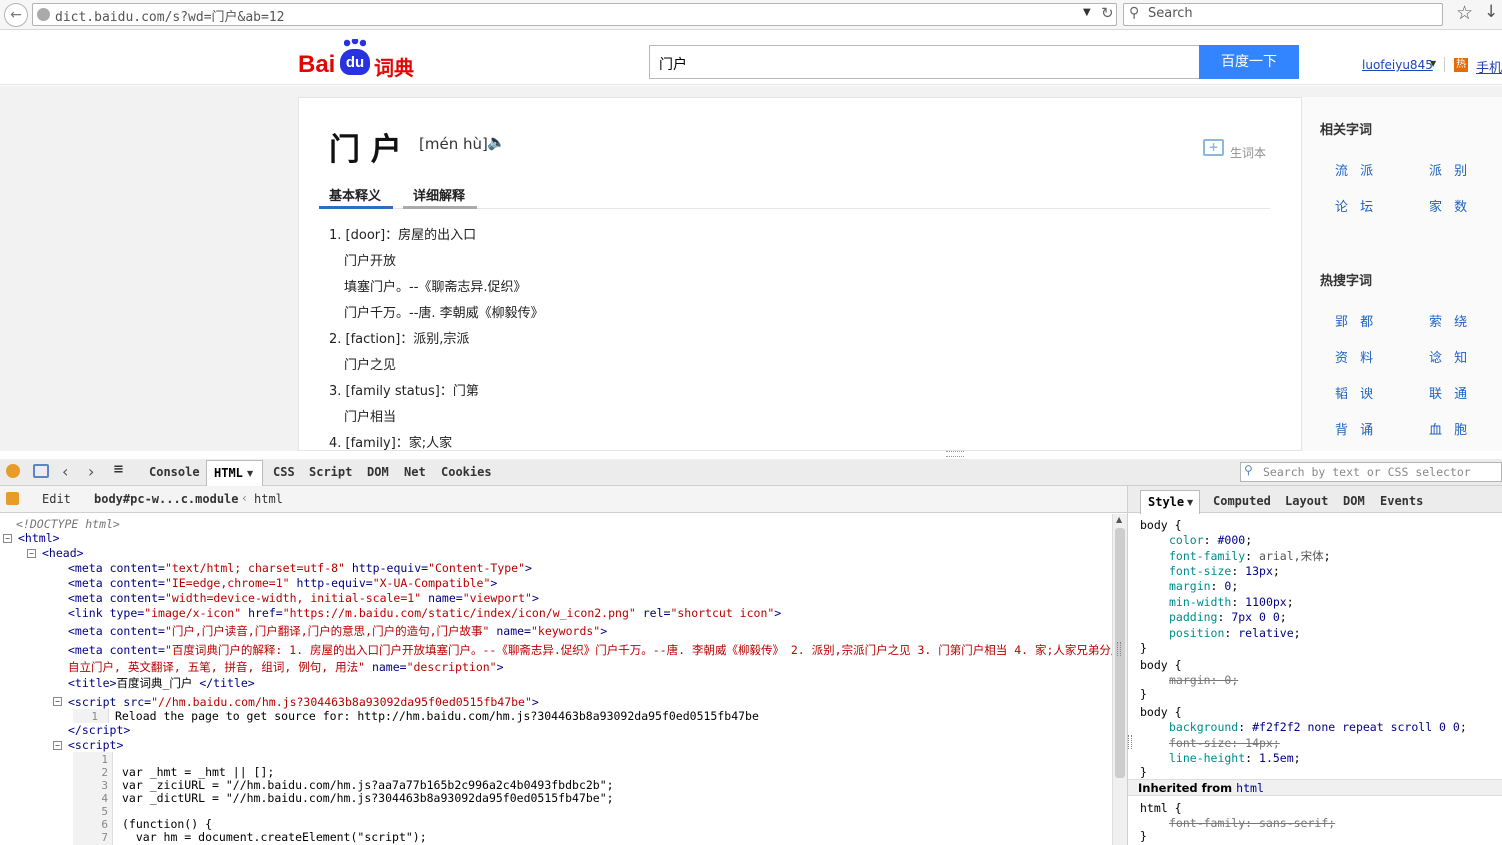 The width and height of the screenshot is (1502, 845). Describe the element at coordinates (1210, 540) in the screenshot. I see `css-declaration: color: #000;` at that location.